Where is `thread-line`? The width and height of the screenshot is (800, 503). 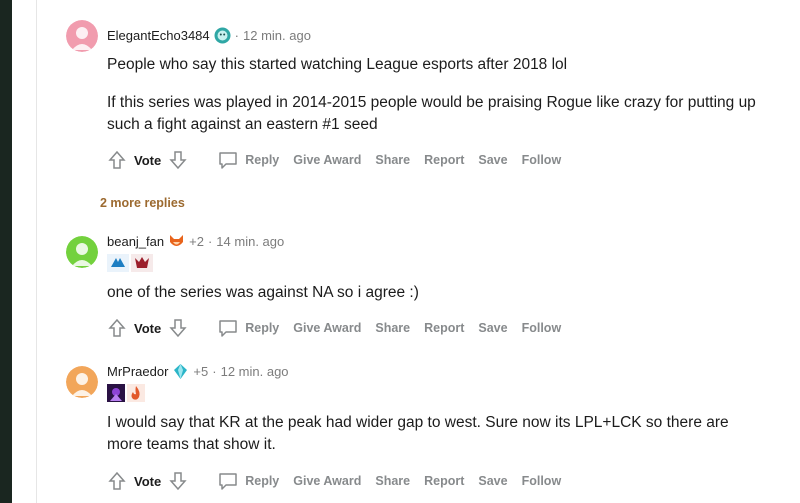 thread-line is located at coordinates (36, 251).